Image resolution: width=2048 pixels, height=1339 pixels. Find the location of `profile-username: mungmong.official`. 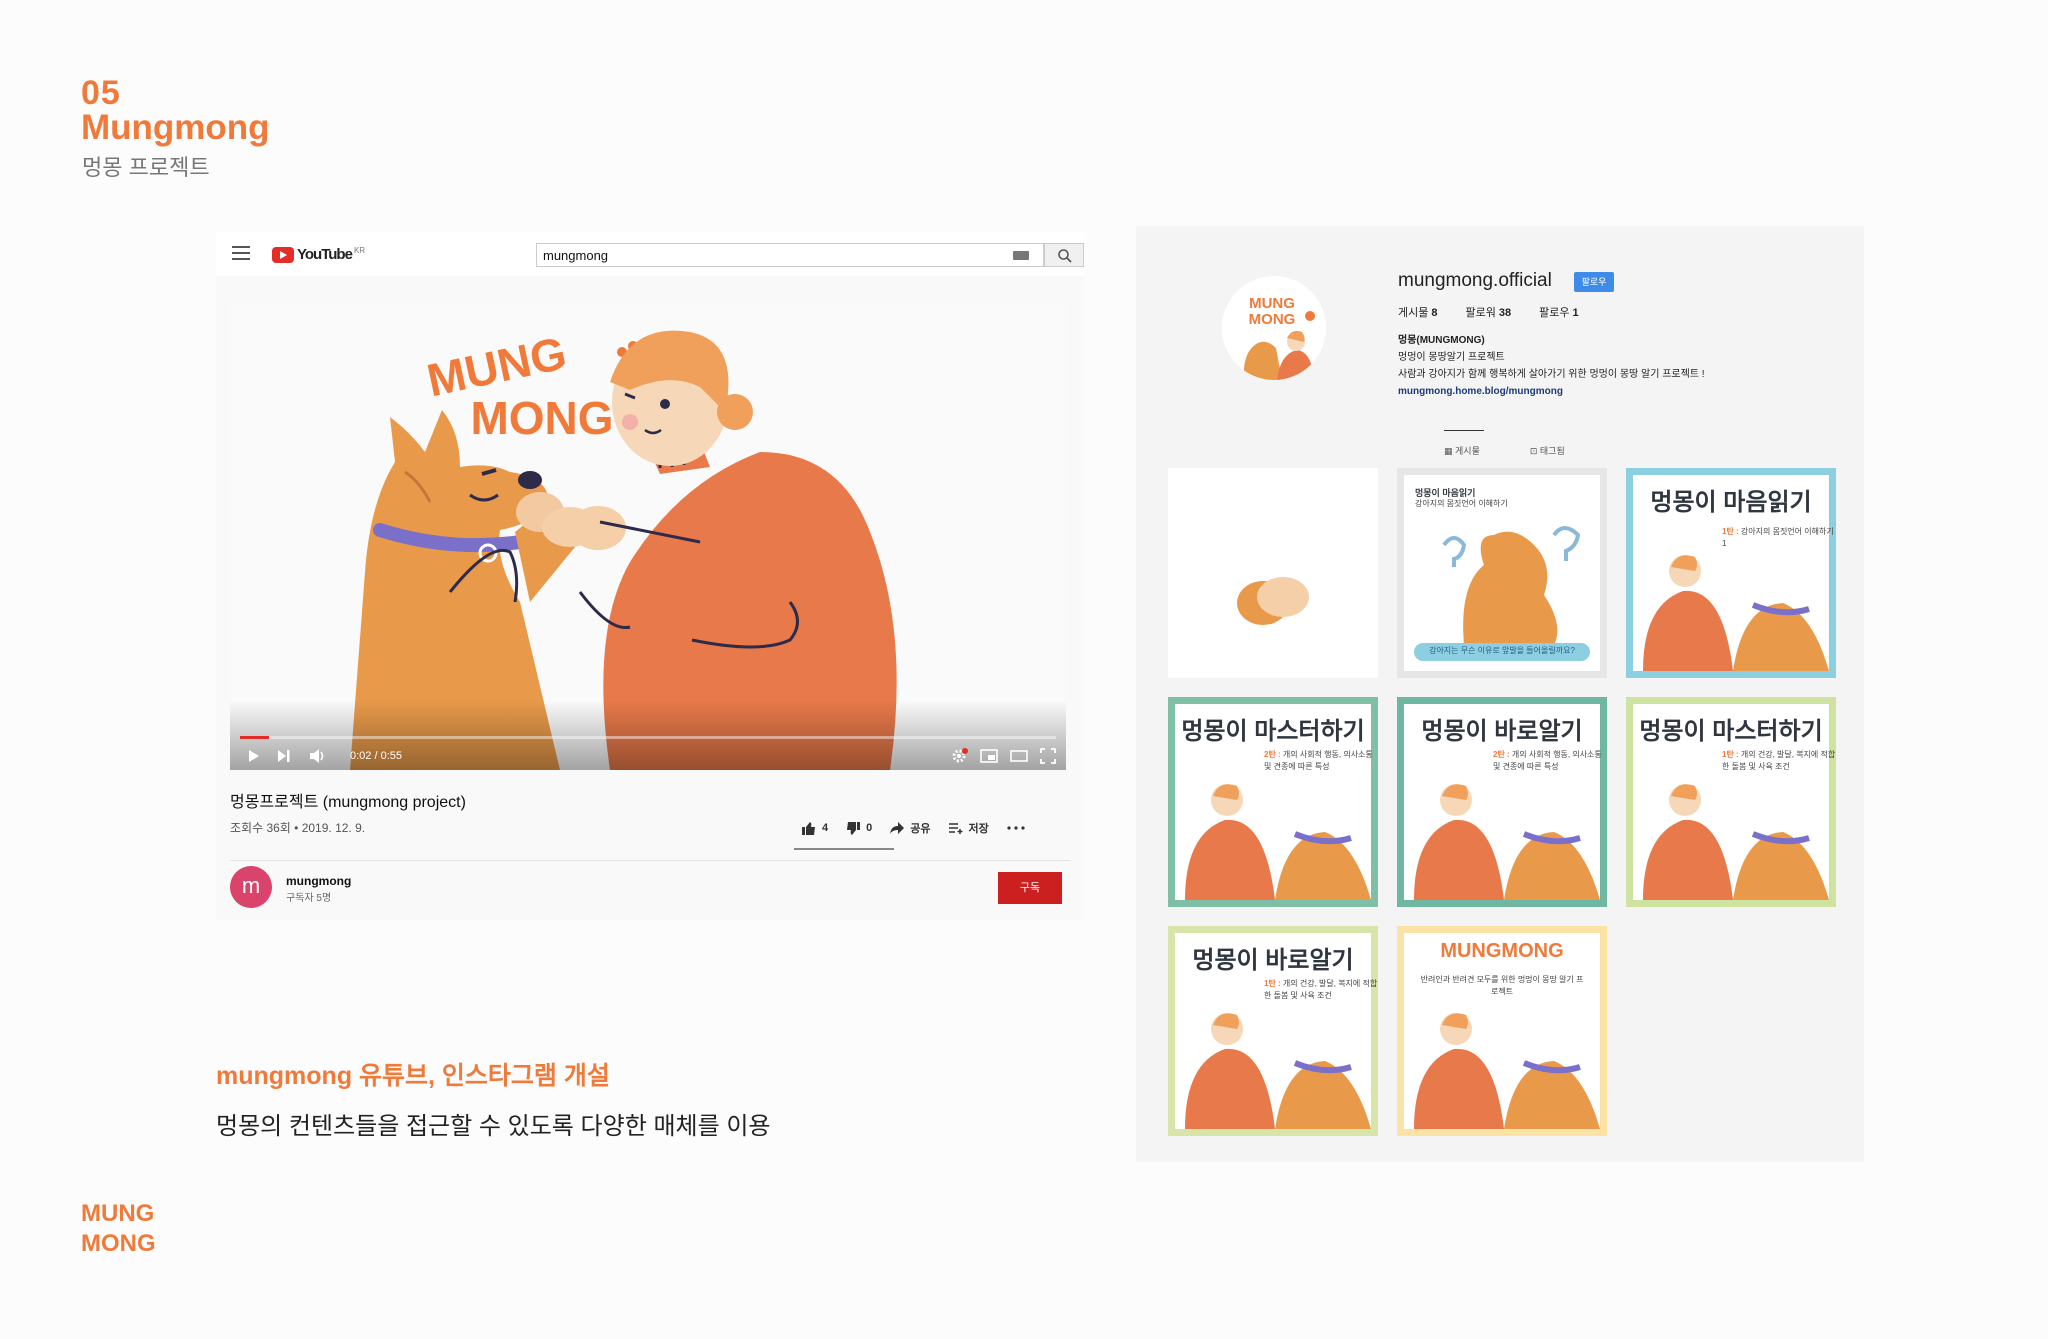

profile-username: mungmong.official is located at coordinates (1475, 280).